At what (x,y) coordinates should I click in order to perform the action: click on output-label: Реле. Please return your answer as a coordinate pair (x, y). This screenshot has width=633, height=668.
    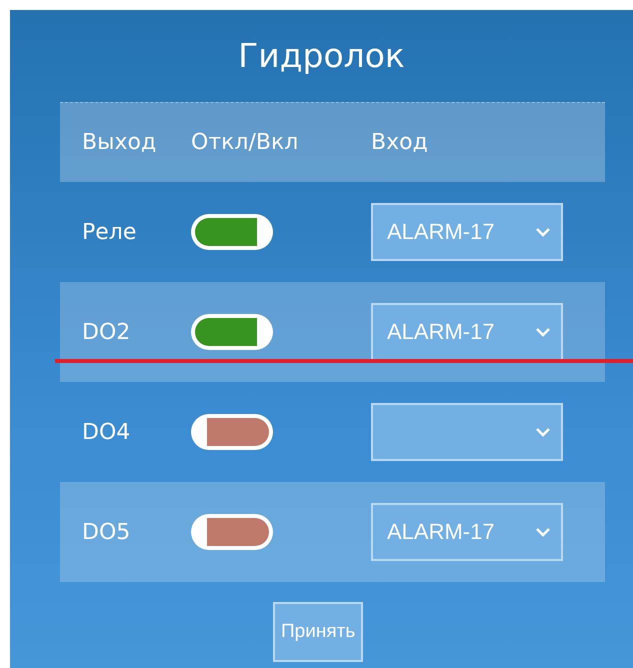
    Looking at the image, I should click on (109, 232).